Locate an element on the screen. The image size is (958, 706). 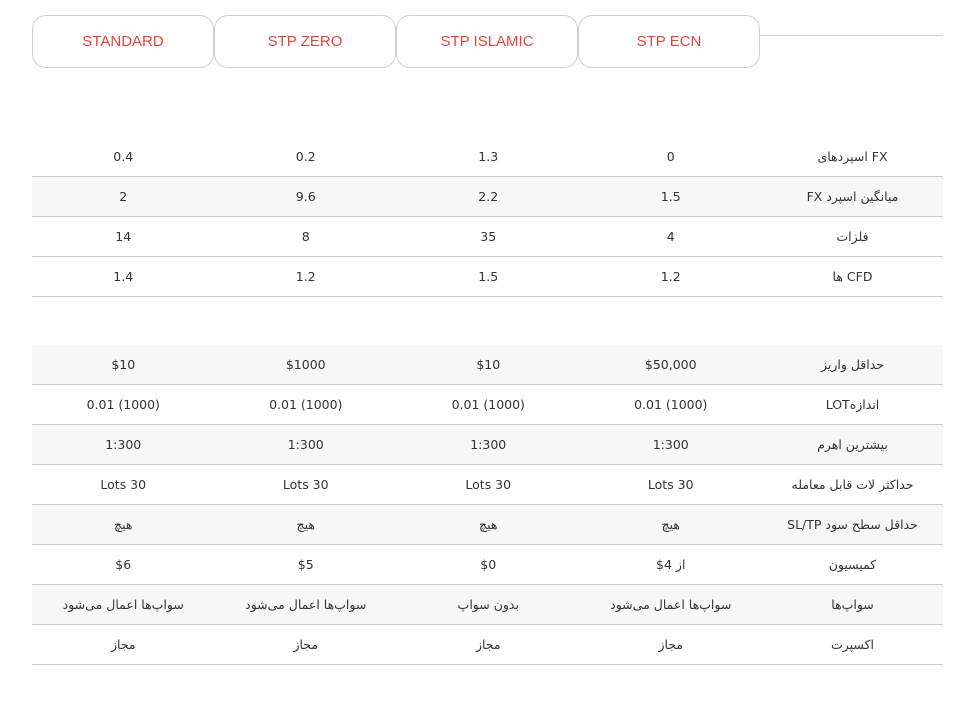
table-cell: 8 is located at coordinates (305, 236).